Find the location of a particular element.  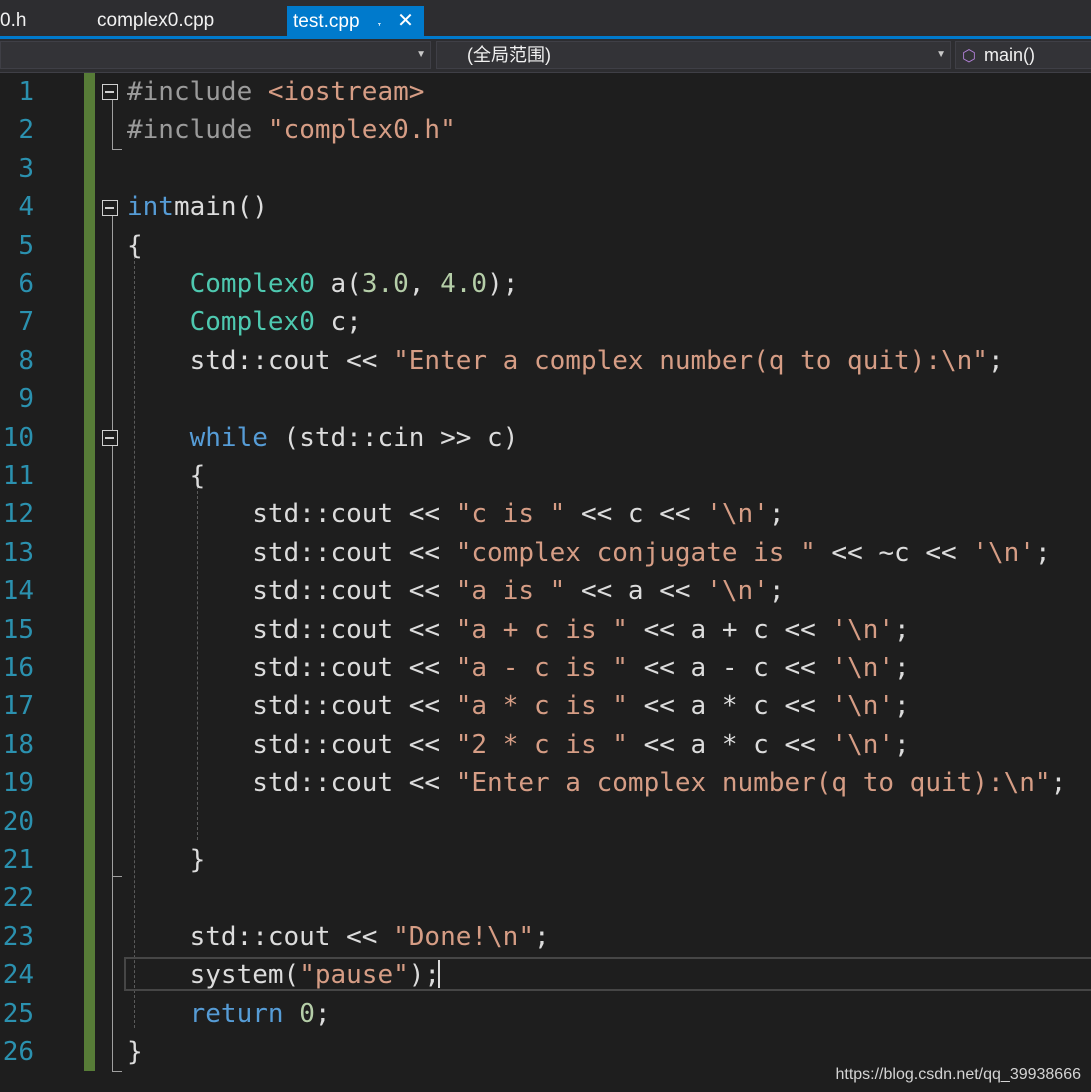

code-token: "pause" is located at coordinates (354, 975).